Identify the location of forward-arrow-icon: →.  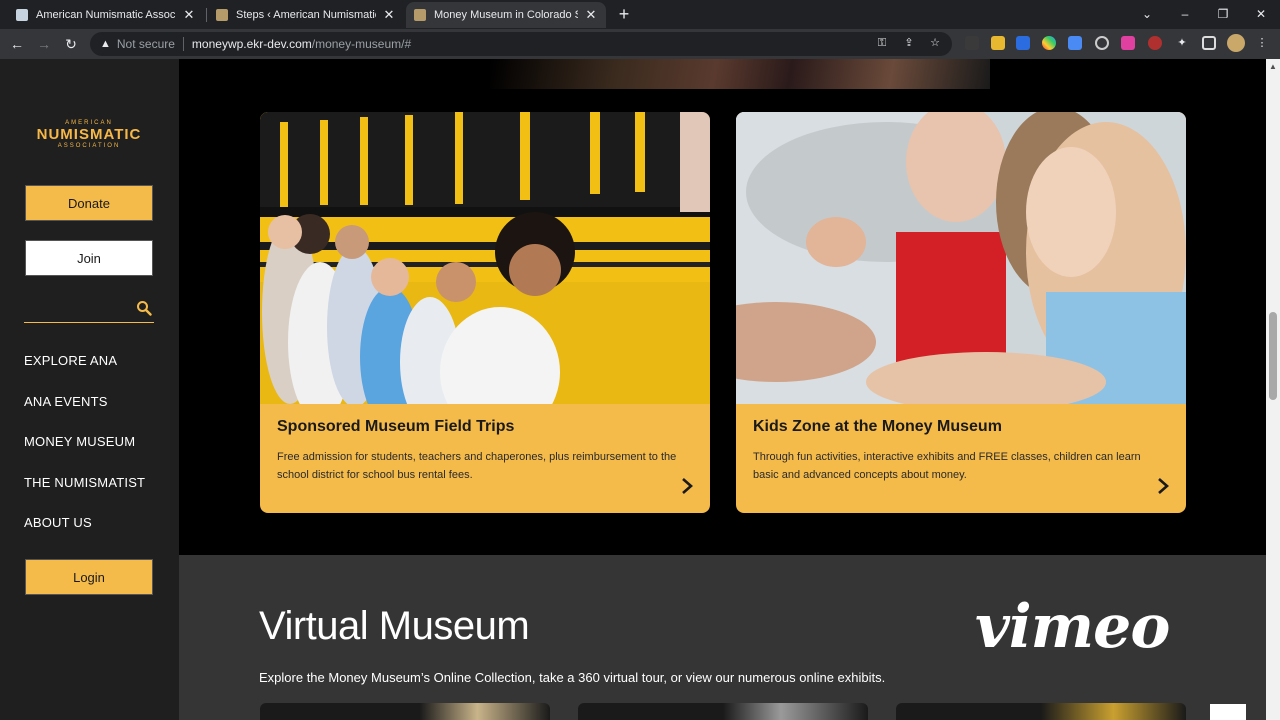
(44, 44).